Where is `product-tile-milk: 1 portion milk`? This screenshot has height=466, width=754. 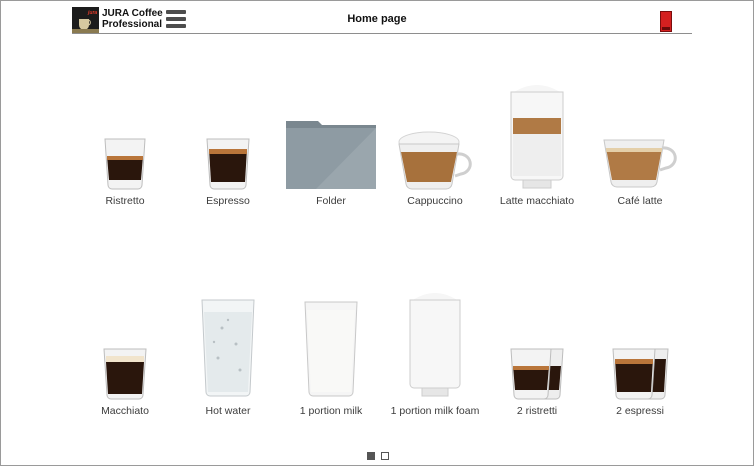
product-tile-milk: 1 portion milk is located at coordinates (331, 350).